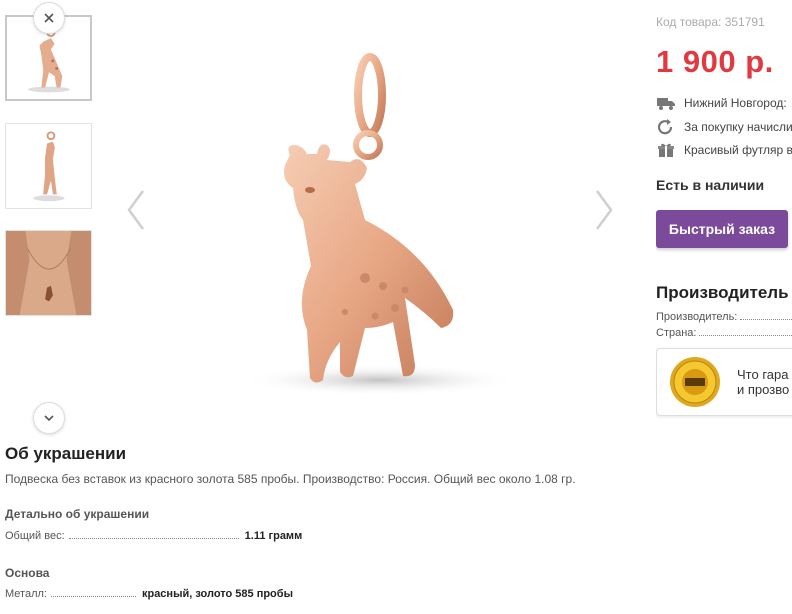  I want to click on chevron-right-icon, so click(604, 210).